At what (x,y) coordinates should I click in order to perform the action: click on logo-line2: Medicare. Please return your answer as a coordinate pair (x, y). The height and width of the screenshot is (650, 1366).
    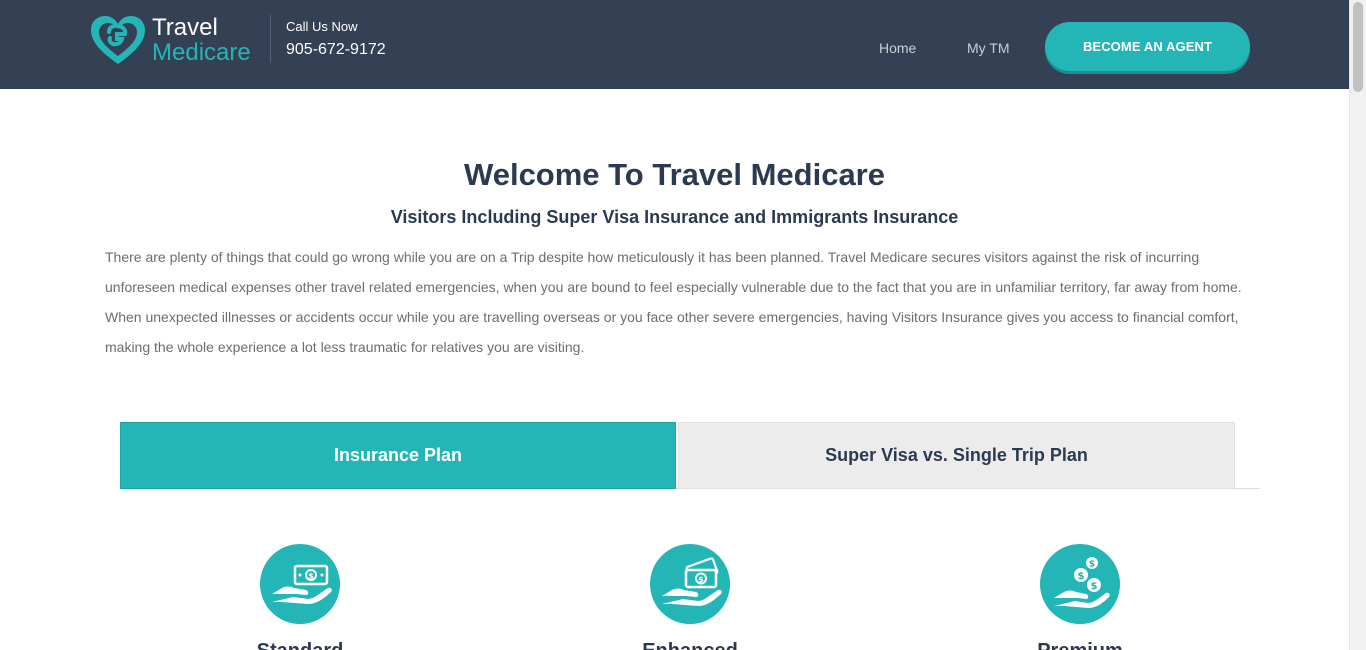
    Looking at the image, I should click on (201, 52).